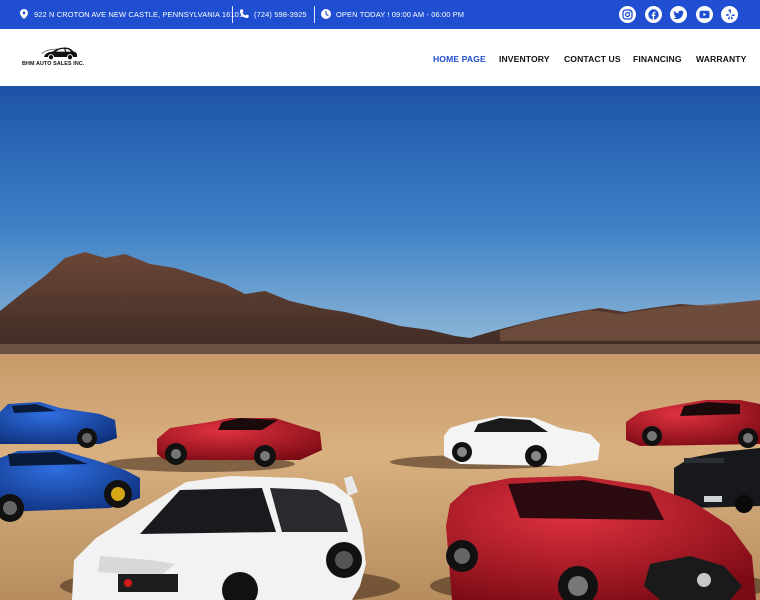 The height and width of the screenshot is (600, 760). Describe the element at coordinates (244, 14) in the screenshot. I see `phone-icon` at that location.